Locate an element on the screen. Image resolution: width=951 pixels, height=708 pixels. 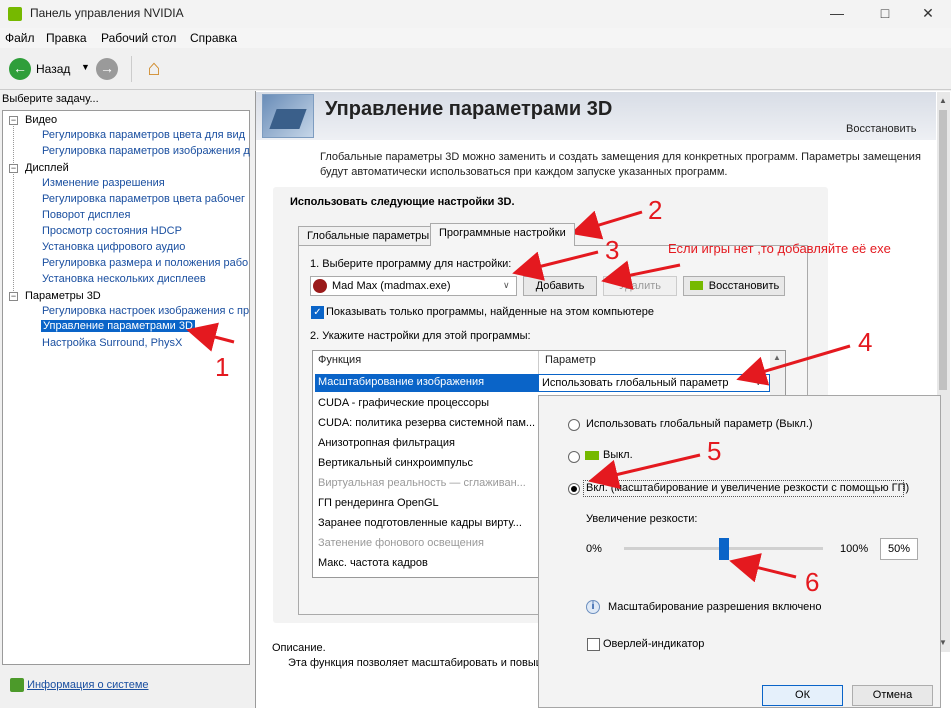
annotation-1: 1 is located at coordinates (222, 367).